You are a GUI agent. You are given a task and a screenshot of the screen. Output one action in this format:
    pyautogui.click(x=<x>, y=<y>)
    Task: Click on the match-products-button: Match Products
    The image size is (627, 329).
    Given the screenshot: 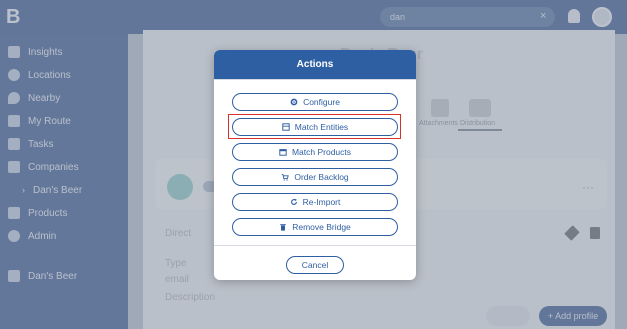 What is the action you would take?
    pyautogui.click(x=315, y=152)
    